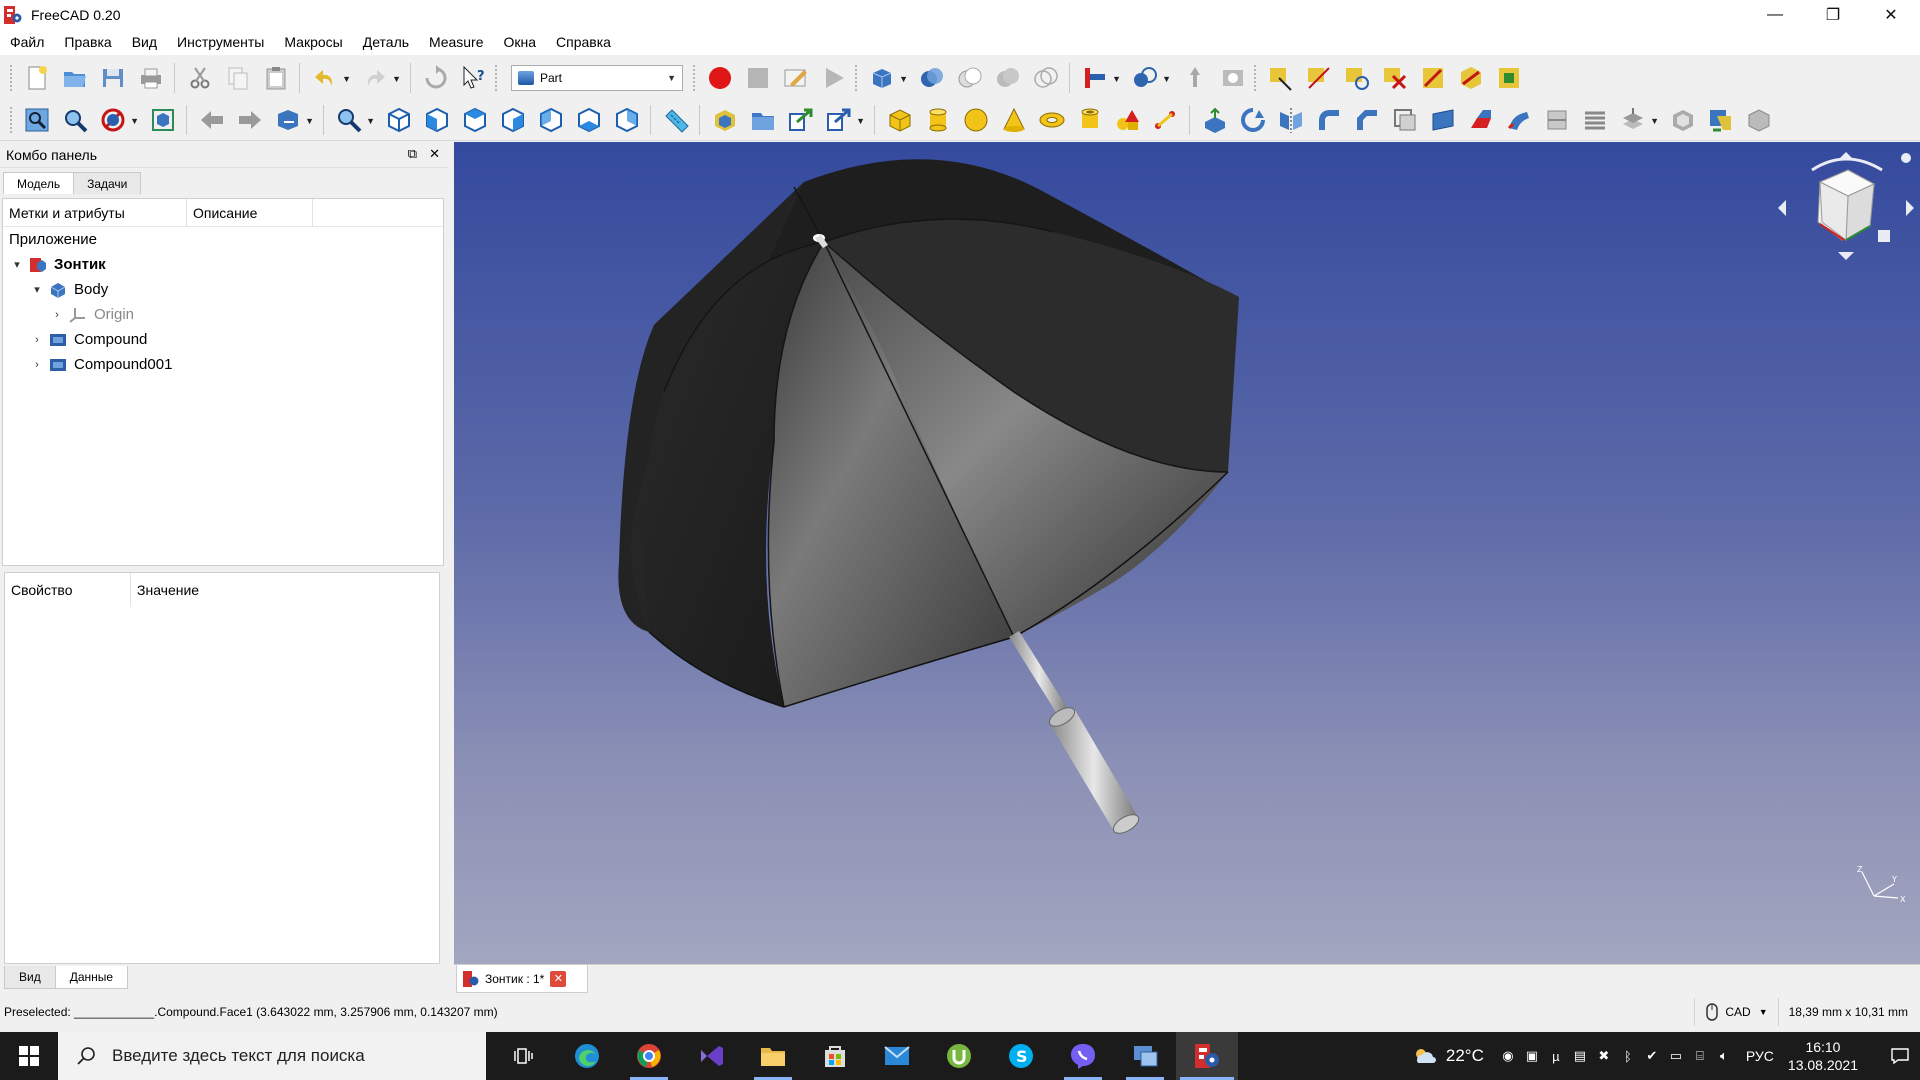 Image resolution: width=1920 pixels, height=1080 pixels. What do you see at coordinates (379, 78) in the screenshot?
I see `redo-button: ▼` at bounding box center [379, 78].